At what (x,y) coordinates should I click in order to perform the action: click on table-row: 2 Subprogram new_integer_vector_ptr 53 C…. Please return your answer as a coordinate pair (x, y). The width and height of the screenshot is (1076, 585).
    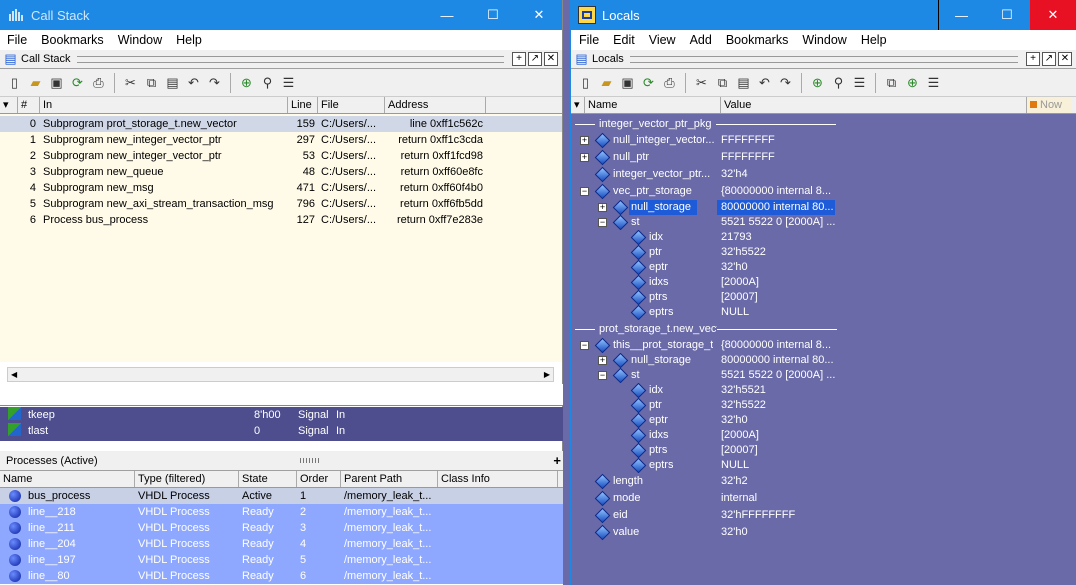
    Looking at the image, I should click on (281, 156).